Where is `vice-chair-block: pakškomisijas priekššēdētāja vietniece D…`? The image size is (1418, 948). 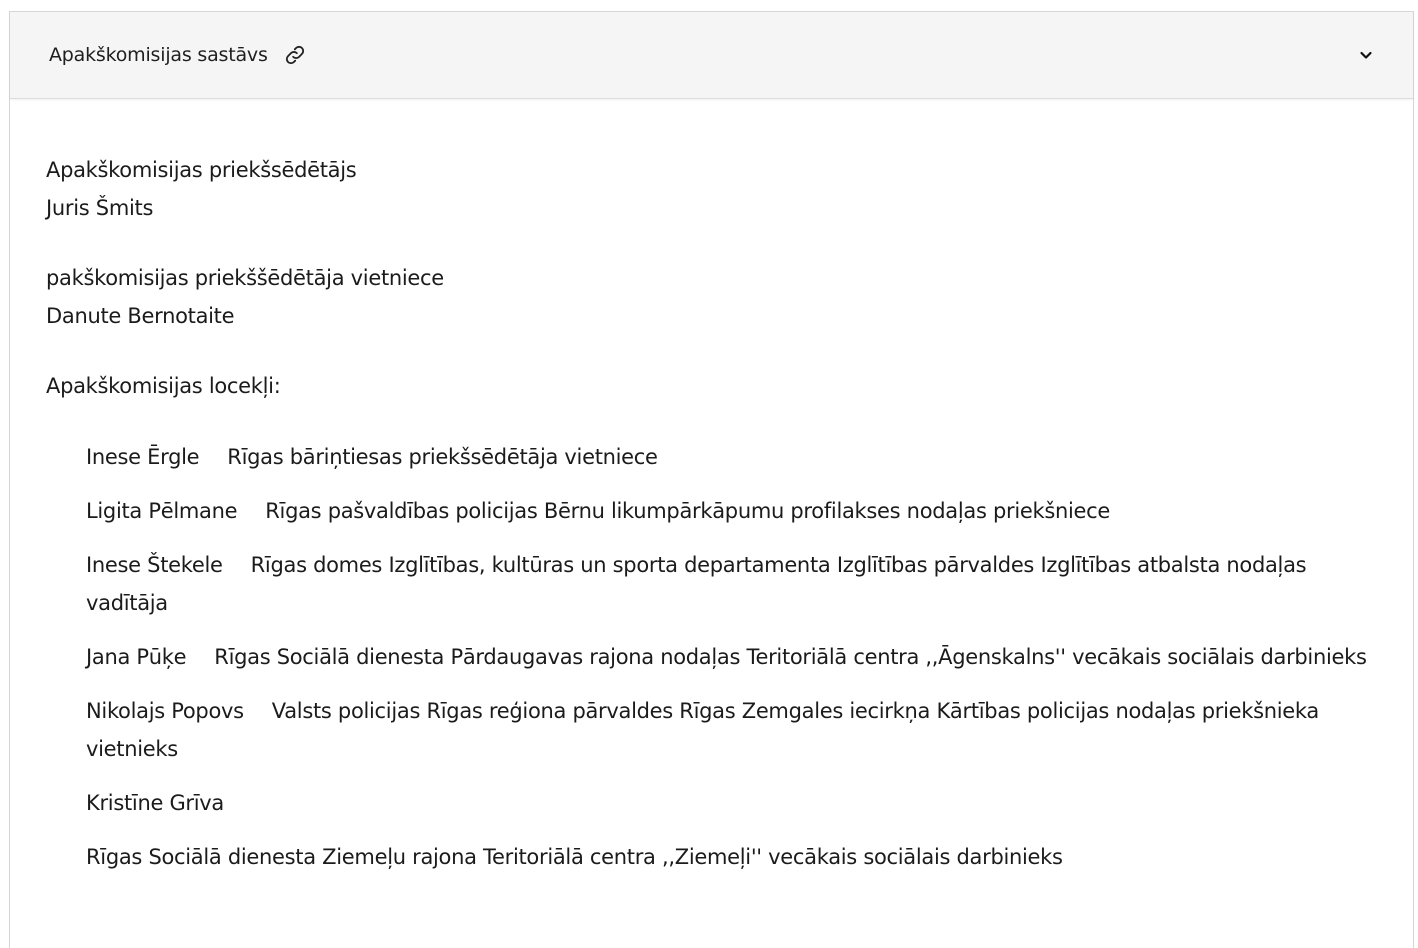
vice-chair-block: pakškomisijas priekššēdētāja vietniece D… is located at coordinates (729, 297).